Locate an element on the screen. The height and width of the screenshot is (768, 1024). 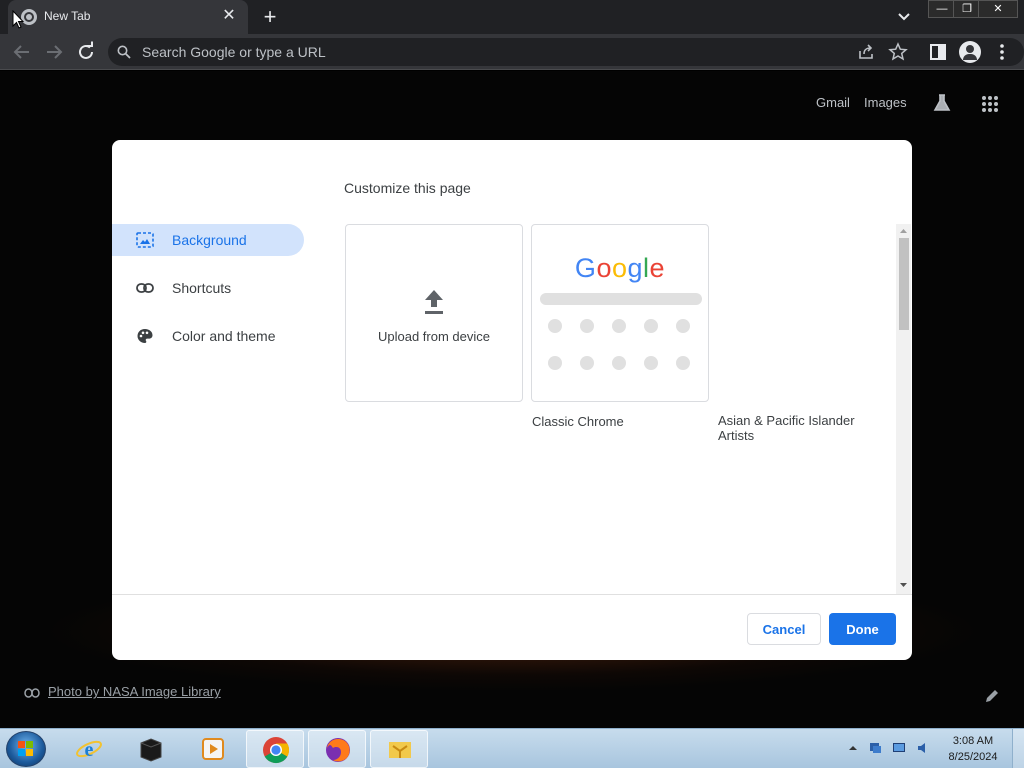
omnibox-input is located at coordinates (482, 52).